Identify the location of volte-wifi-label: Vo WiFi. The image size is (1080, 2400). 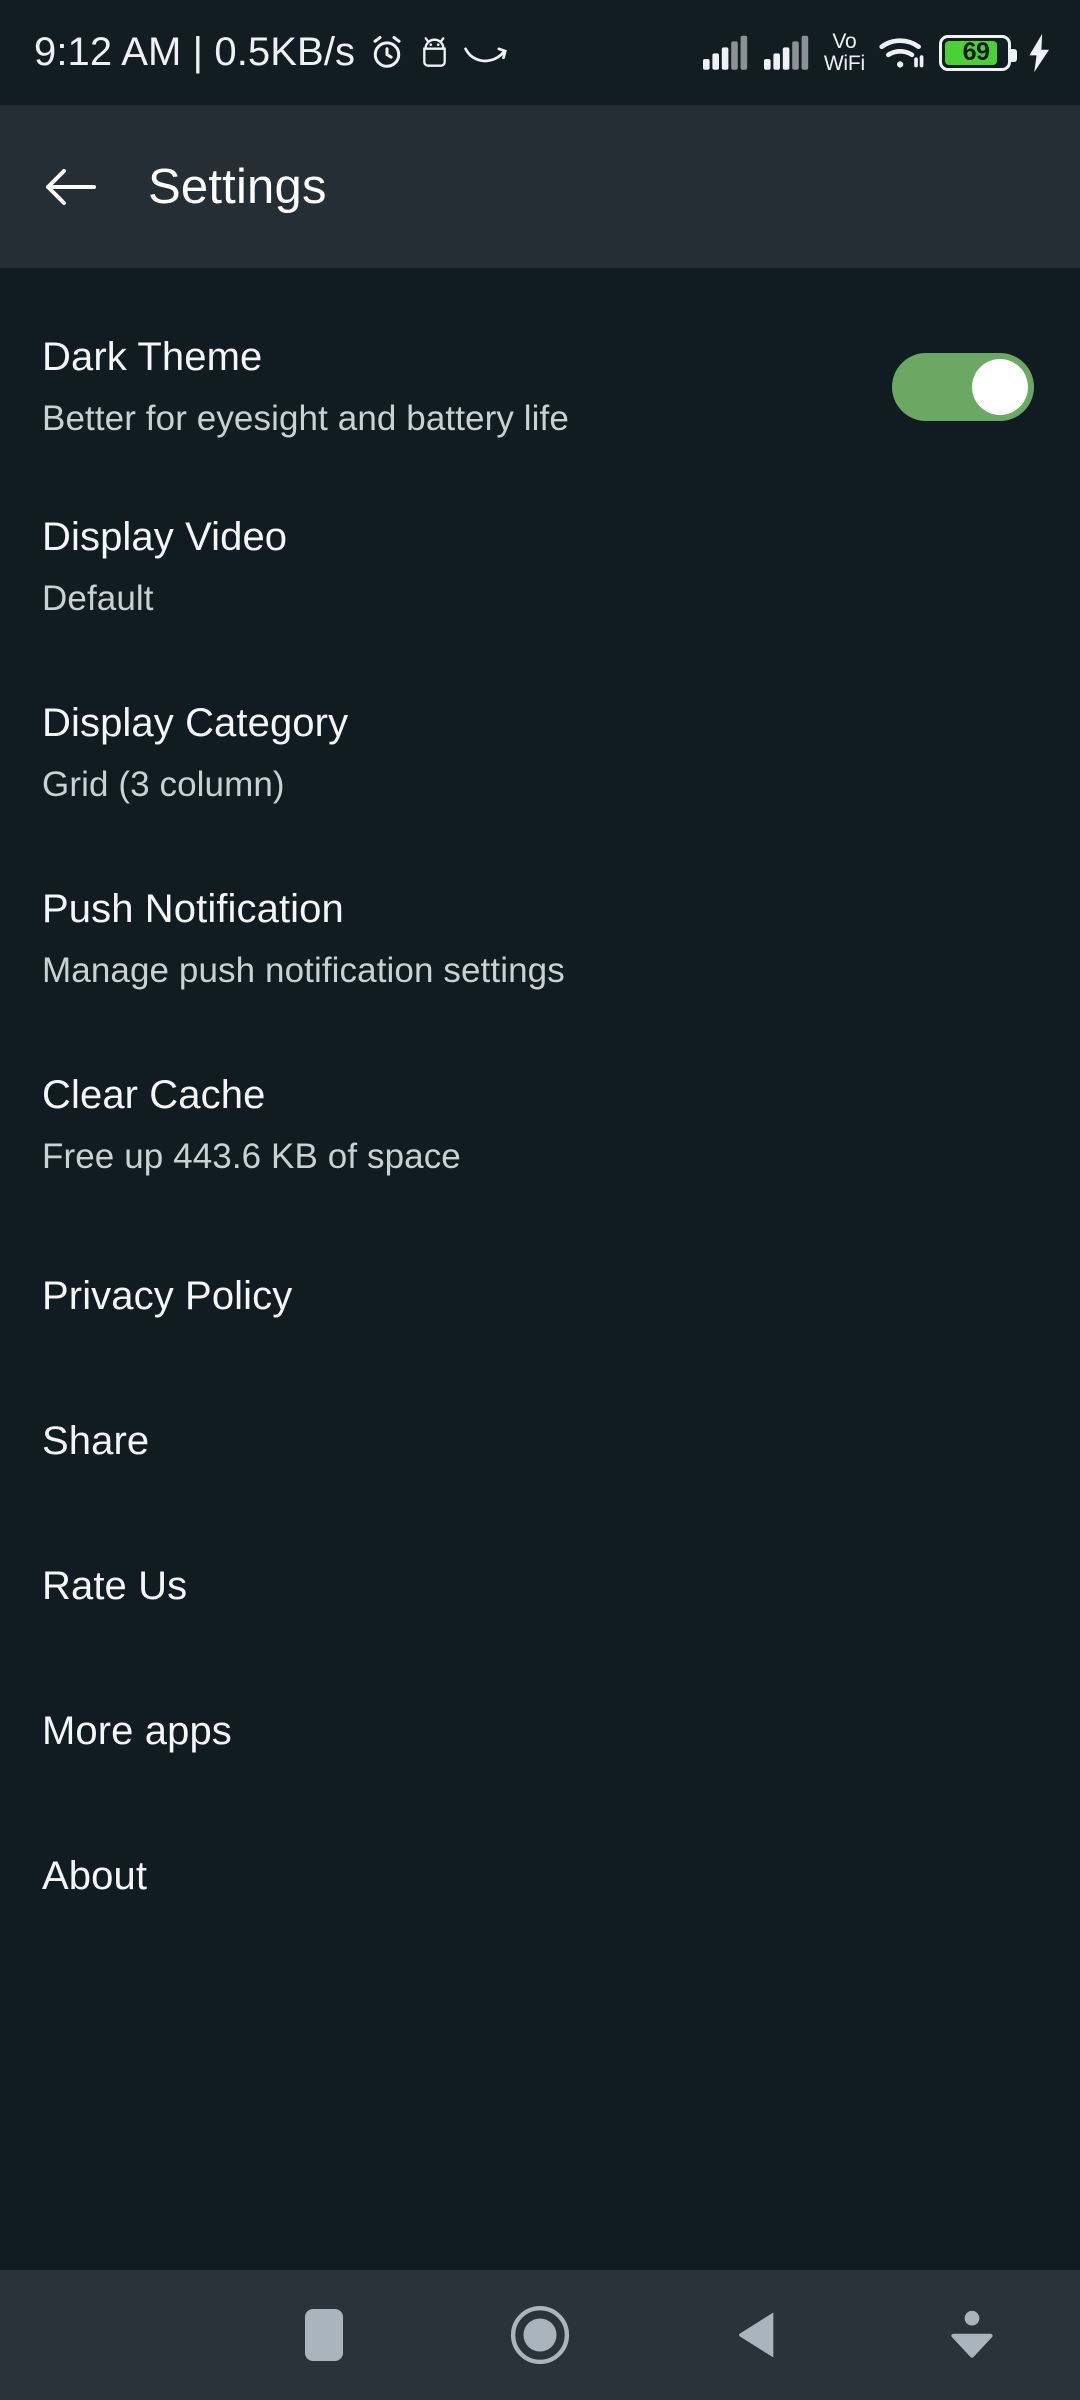
(844, 52).